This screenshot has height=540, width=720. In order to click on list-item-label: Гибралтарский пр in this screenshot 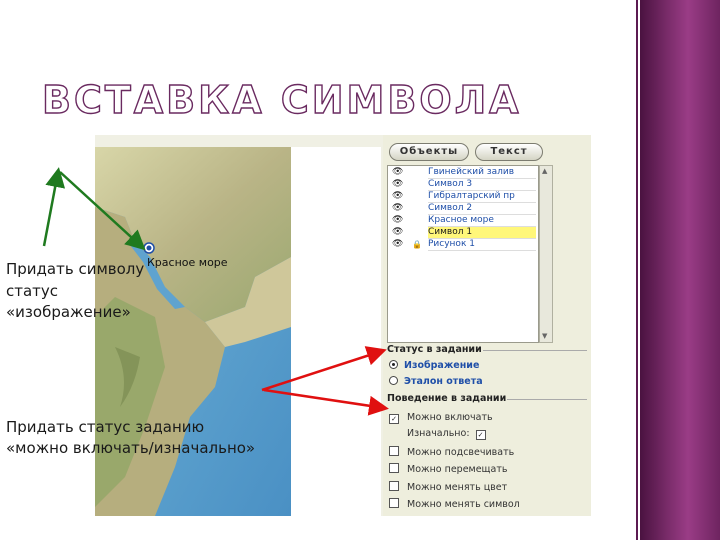, I will do `click(482, 197)`.